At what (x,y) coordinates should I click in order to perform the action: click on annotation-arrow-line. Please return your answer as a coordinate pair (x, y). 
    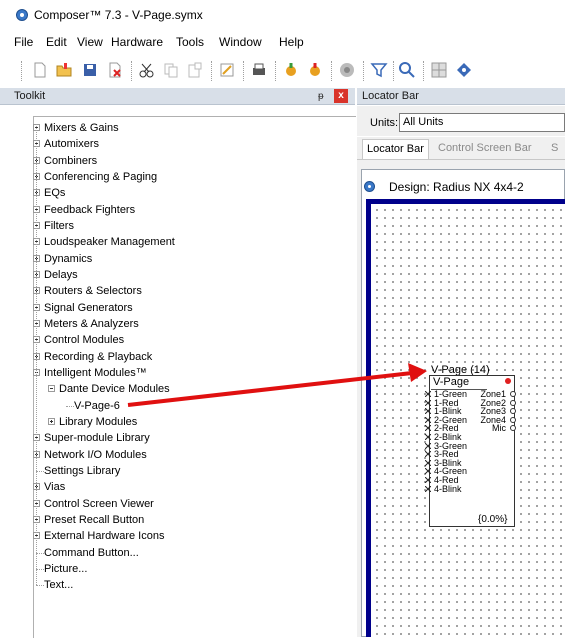
    Looking at the image, I should click on (270, 389).